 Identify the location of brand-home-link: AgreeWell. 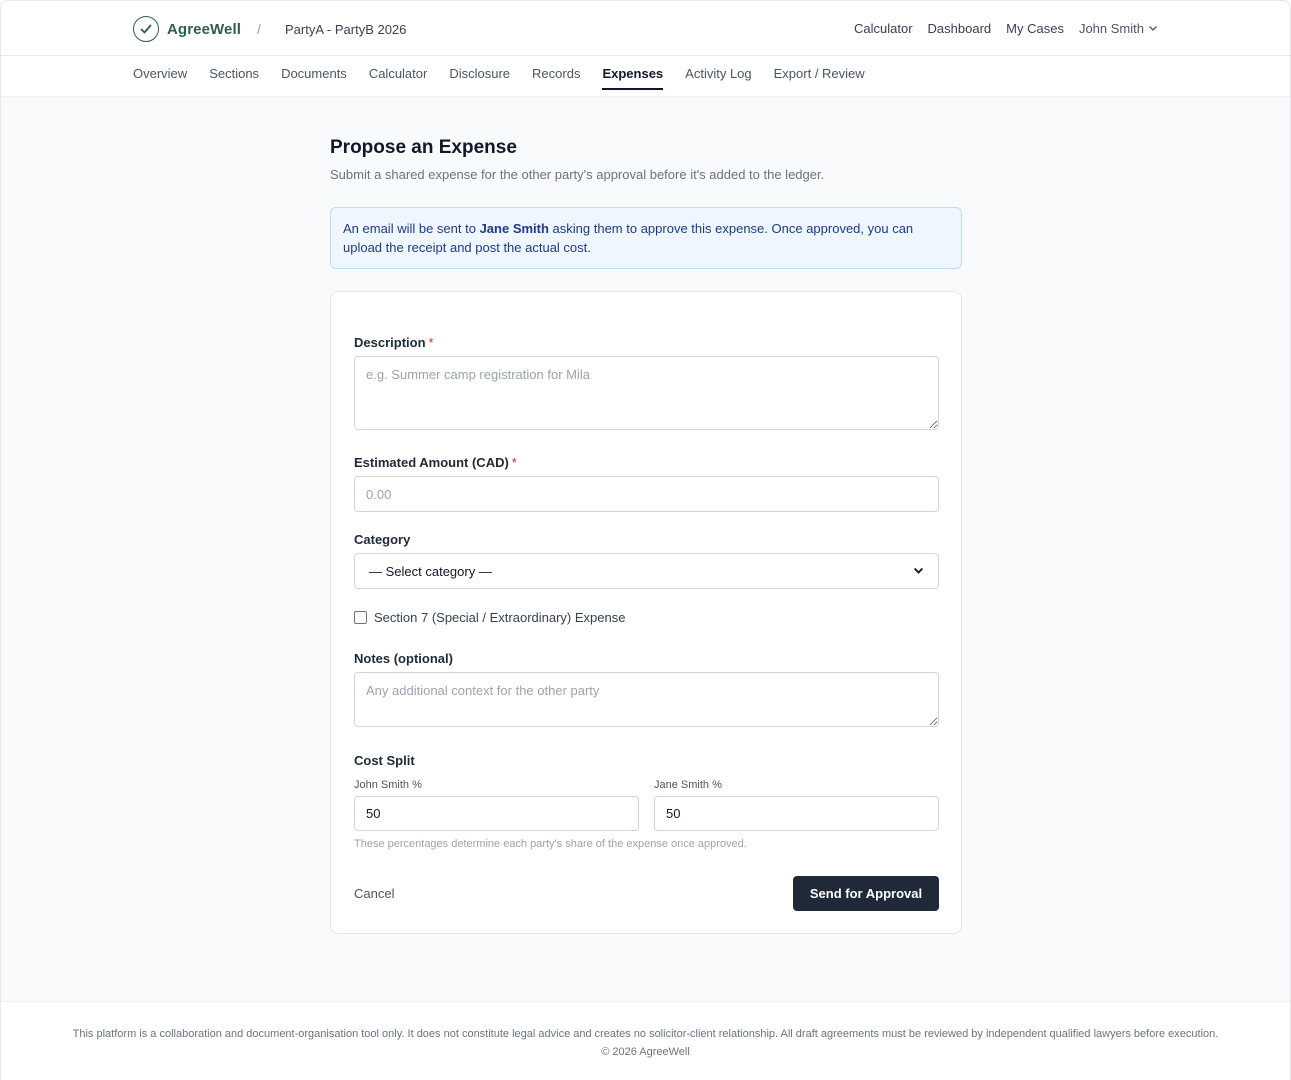
(187, 29).